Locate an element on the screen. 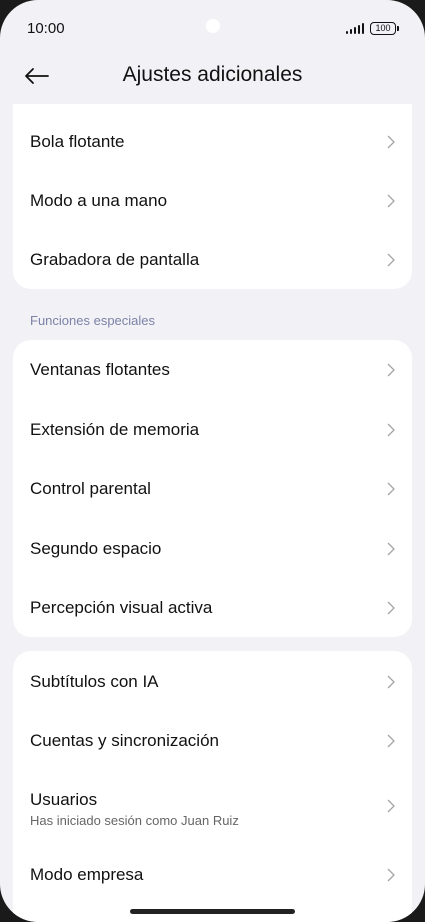 The height and width of the screenshot is (922, 425). settings-item-label: Segundo espacio is located at coordinates (96, 548).